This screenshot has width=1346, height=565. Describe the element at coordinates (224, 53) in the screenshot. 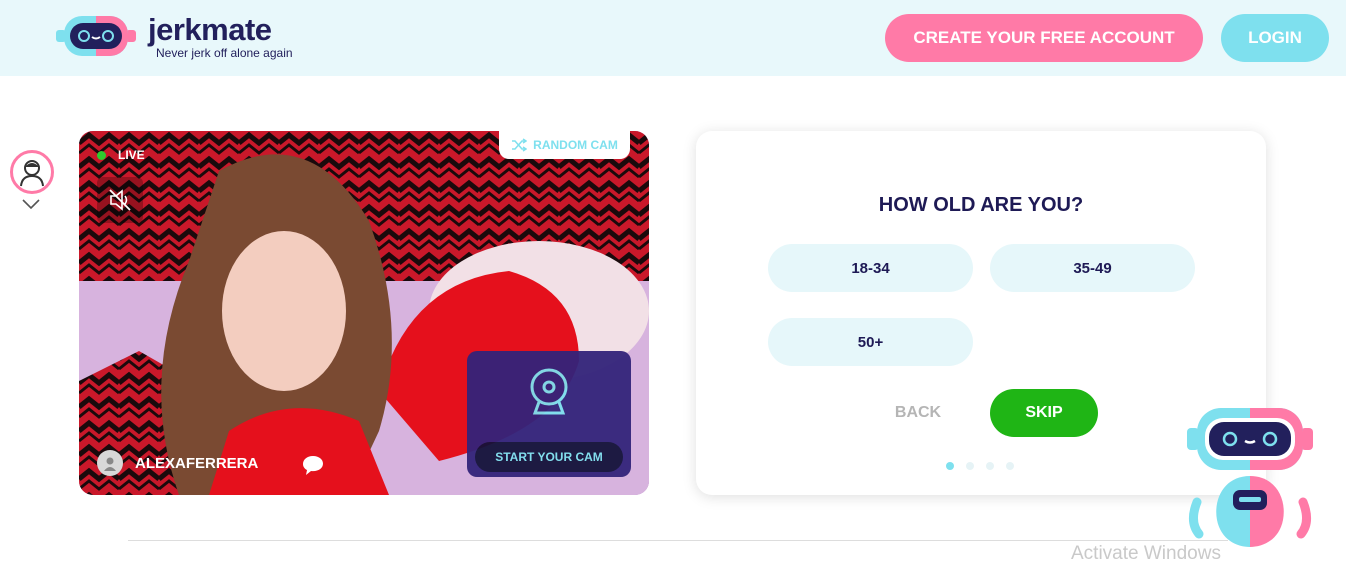

I see `tagline: Never jerk off alone again` at that location.